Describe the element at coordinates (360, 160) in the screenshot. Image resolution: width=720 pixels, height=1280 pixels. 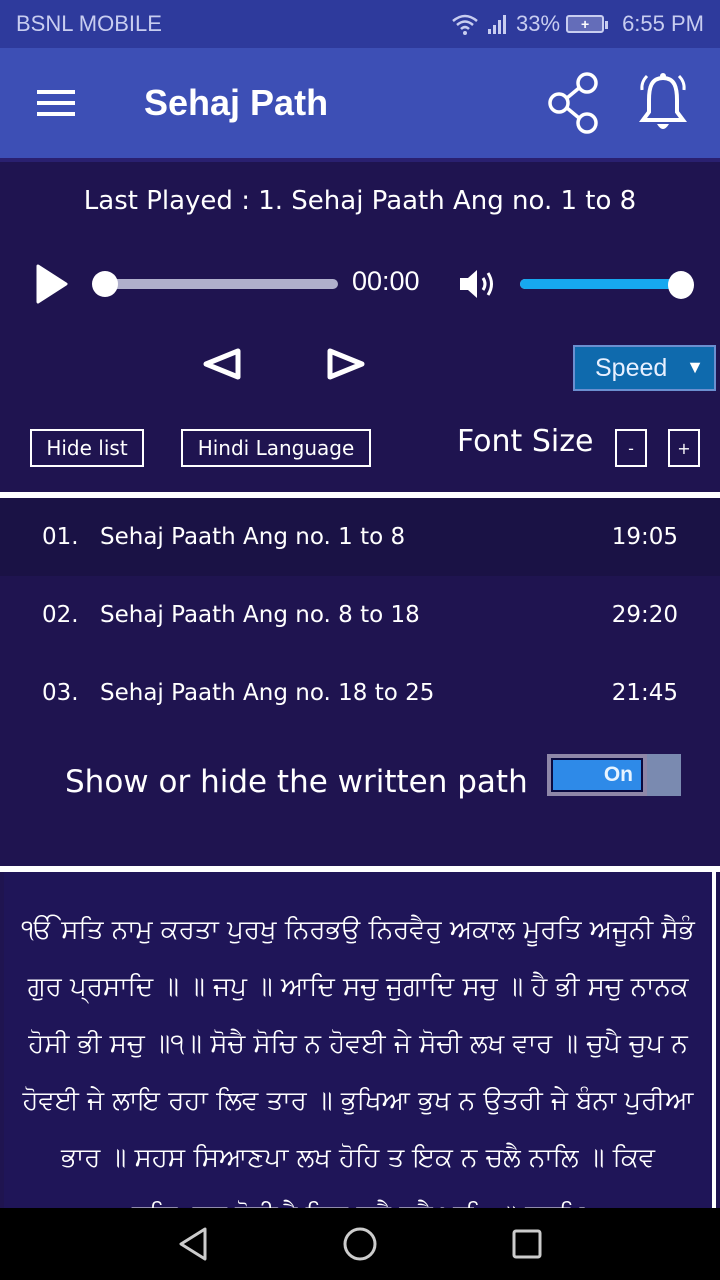
I see `app-bar-shadow` at that location.